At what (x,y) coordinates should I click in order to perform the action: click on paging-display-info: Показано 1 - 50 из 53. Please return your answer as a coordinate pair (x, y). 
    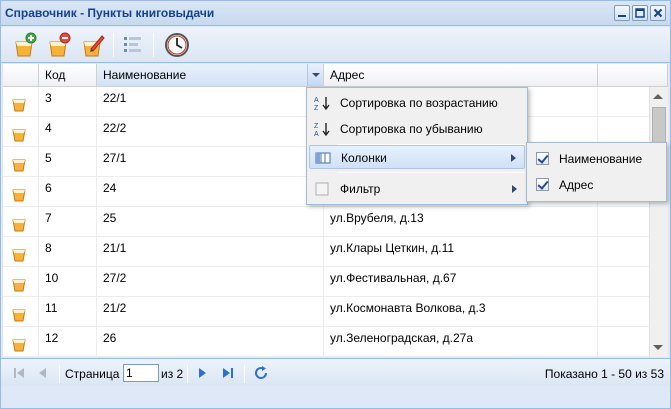
    Looking at the image, I should click on (604, 374).